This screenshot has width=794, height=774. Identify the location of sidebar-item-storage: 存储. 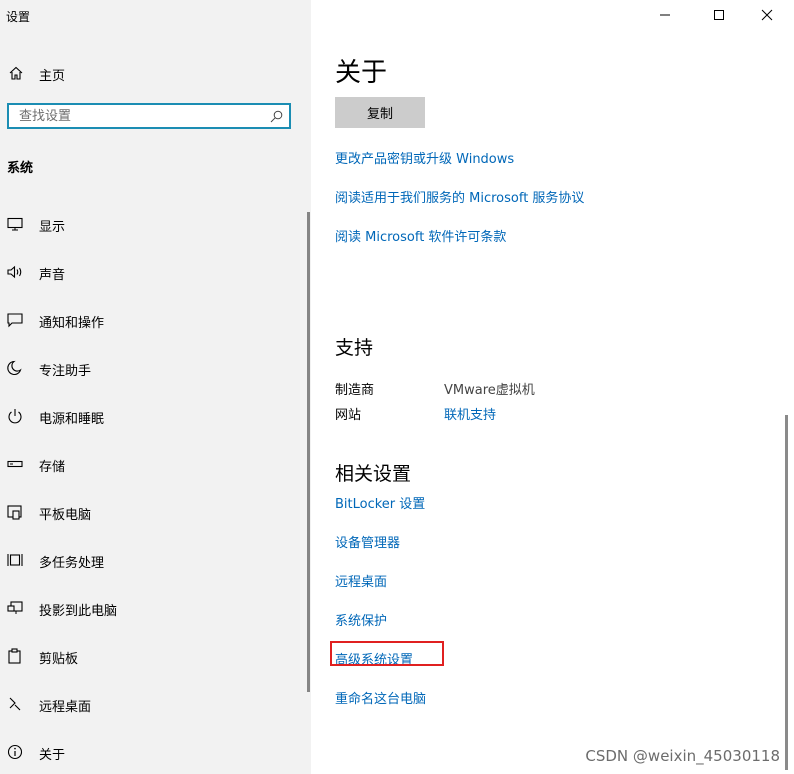
(155, 464).